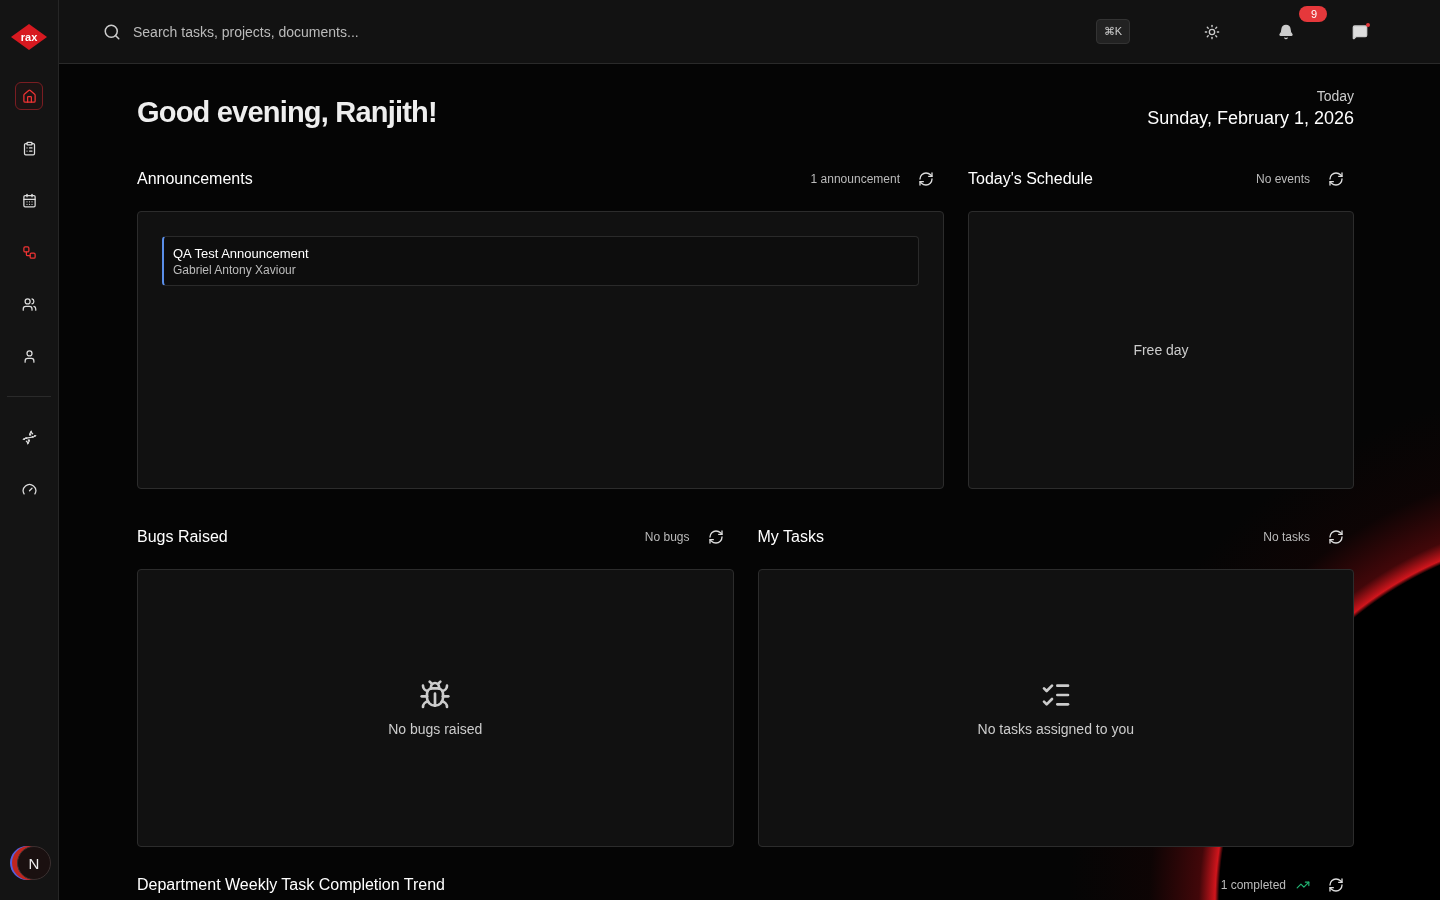 Image resolution: width=1440 pixels, height=900 pixels. I want to click on status-text: 1 completed, so click(1253, 885).